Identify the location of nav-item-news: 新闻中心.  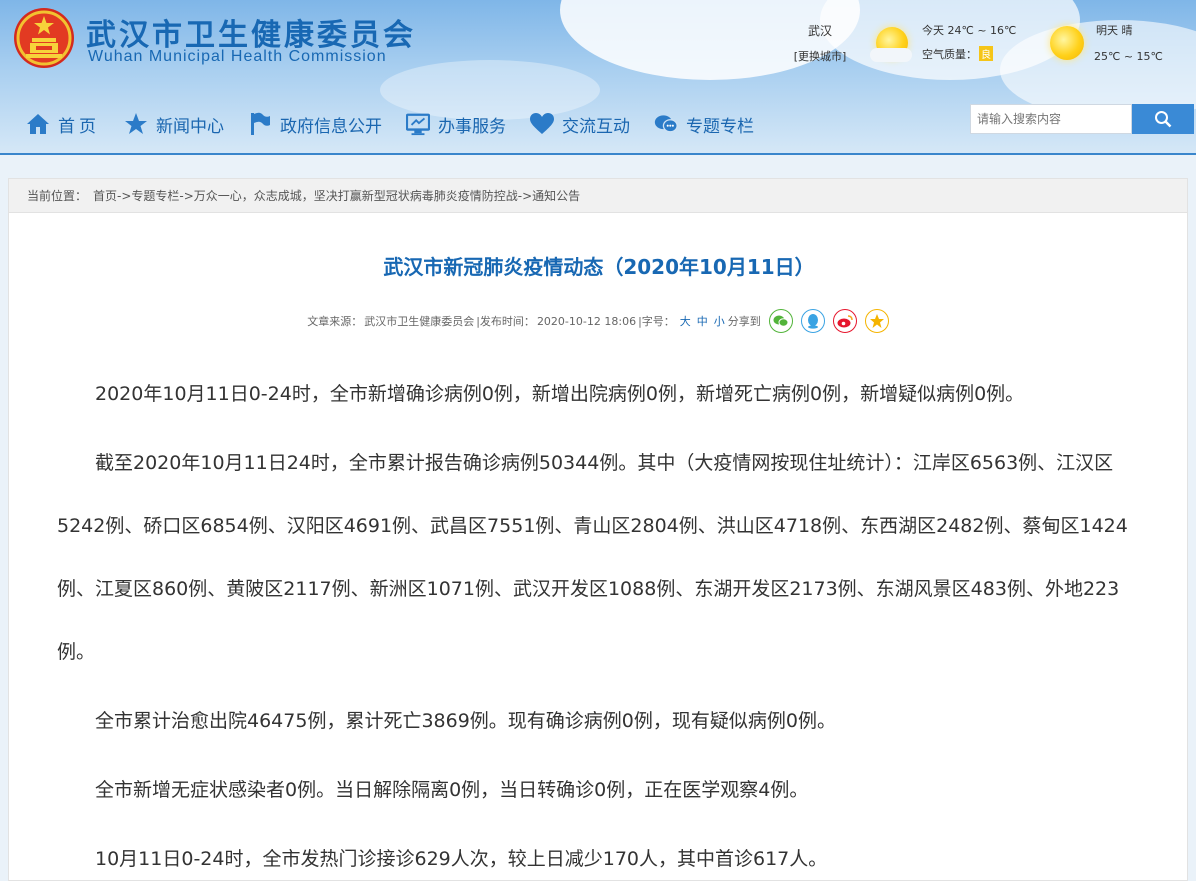
(174, 124).